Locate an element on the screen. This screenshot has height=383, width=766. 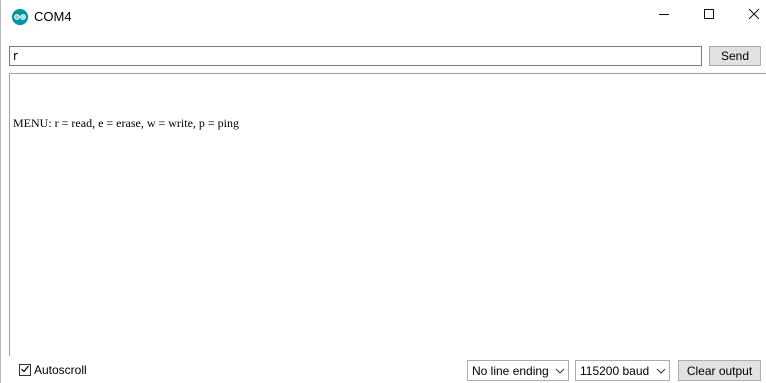
minimize-button is located at coordinates (664, 16).